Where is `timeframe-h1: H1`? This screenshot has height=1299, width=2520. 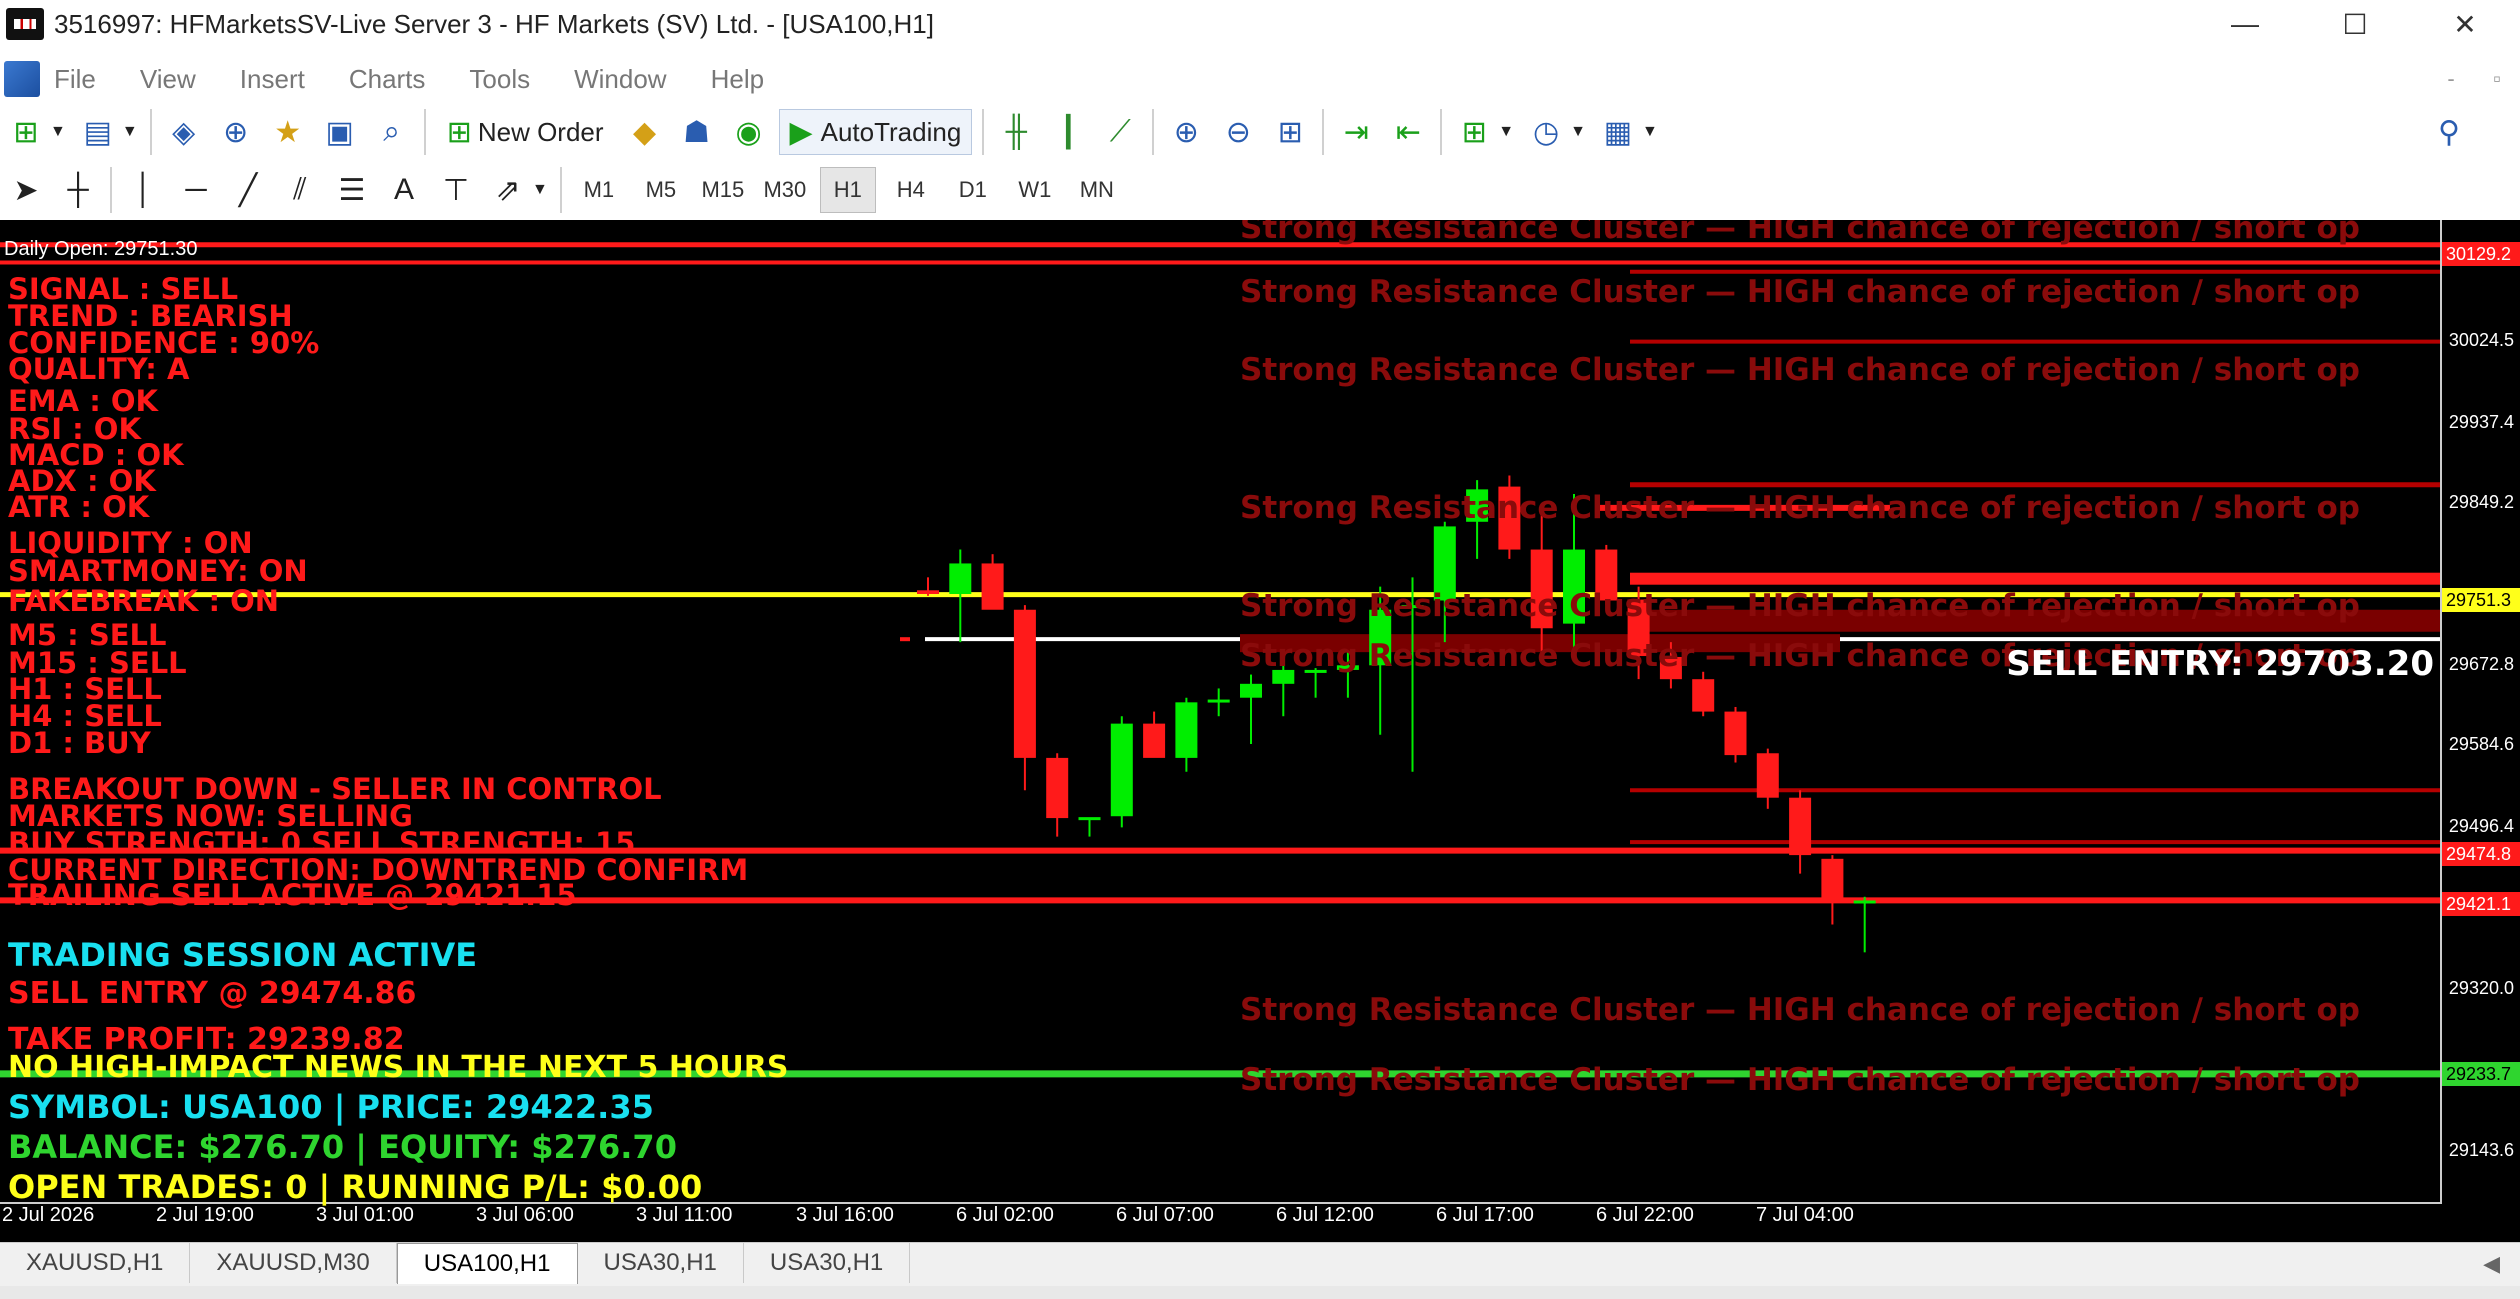
timeframe-h1: H1 is located at coordinates (847, 190).